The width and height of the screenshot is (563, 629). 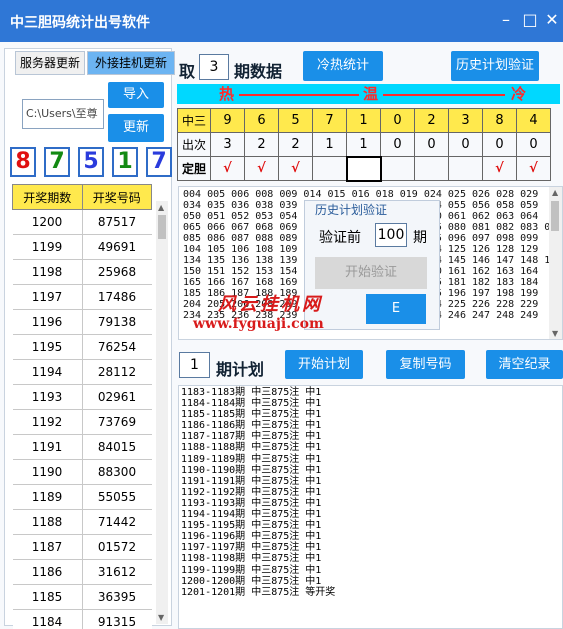 What do you see at coordinates (270, 304) in the screenshot?
I see `watermark-logo-text: 风云挂机网` at bounding box center [270, 304].